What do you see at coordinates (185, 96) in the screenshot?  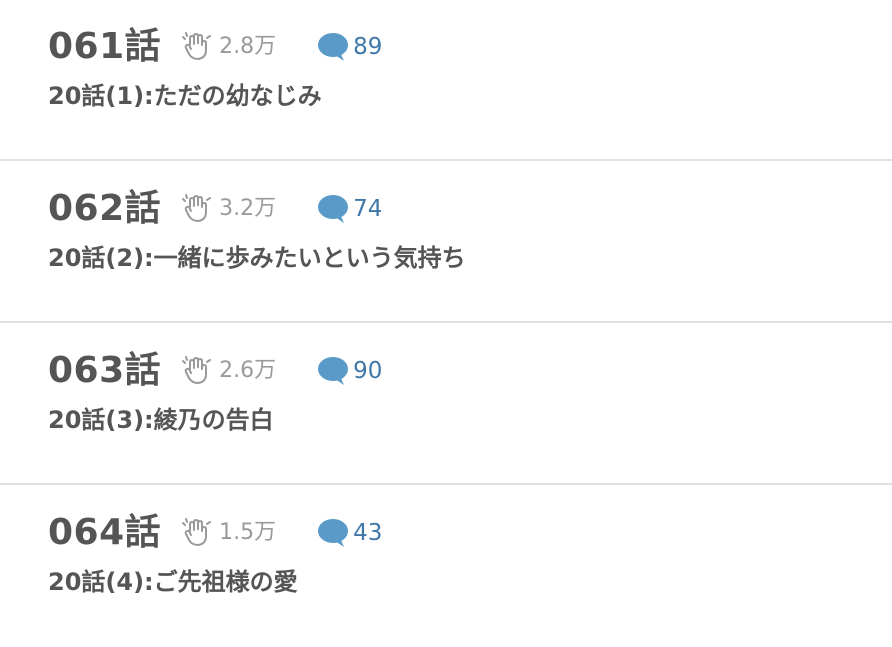 I see `episode-title: 20話(1):ただの幼なじみ` at bounding box center [185, 96].